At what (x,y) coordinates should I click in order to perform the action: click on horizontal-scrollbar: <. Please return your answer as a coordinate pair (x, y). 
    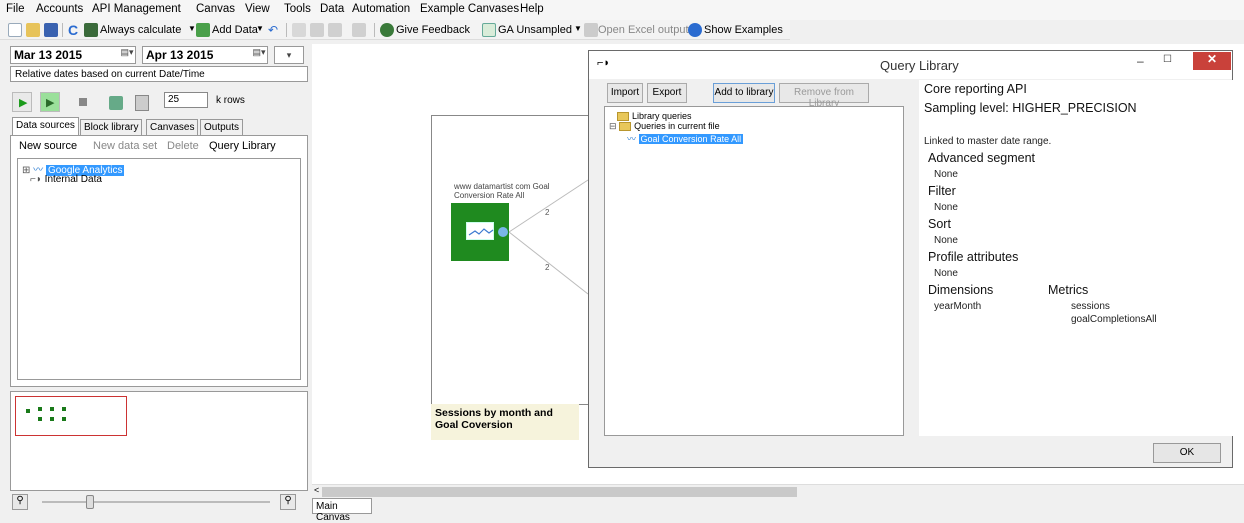
    Looking at the image, I should click on (778, 491).